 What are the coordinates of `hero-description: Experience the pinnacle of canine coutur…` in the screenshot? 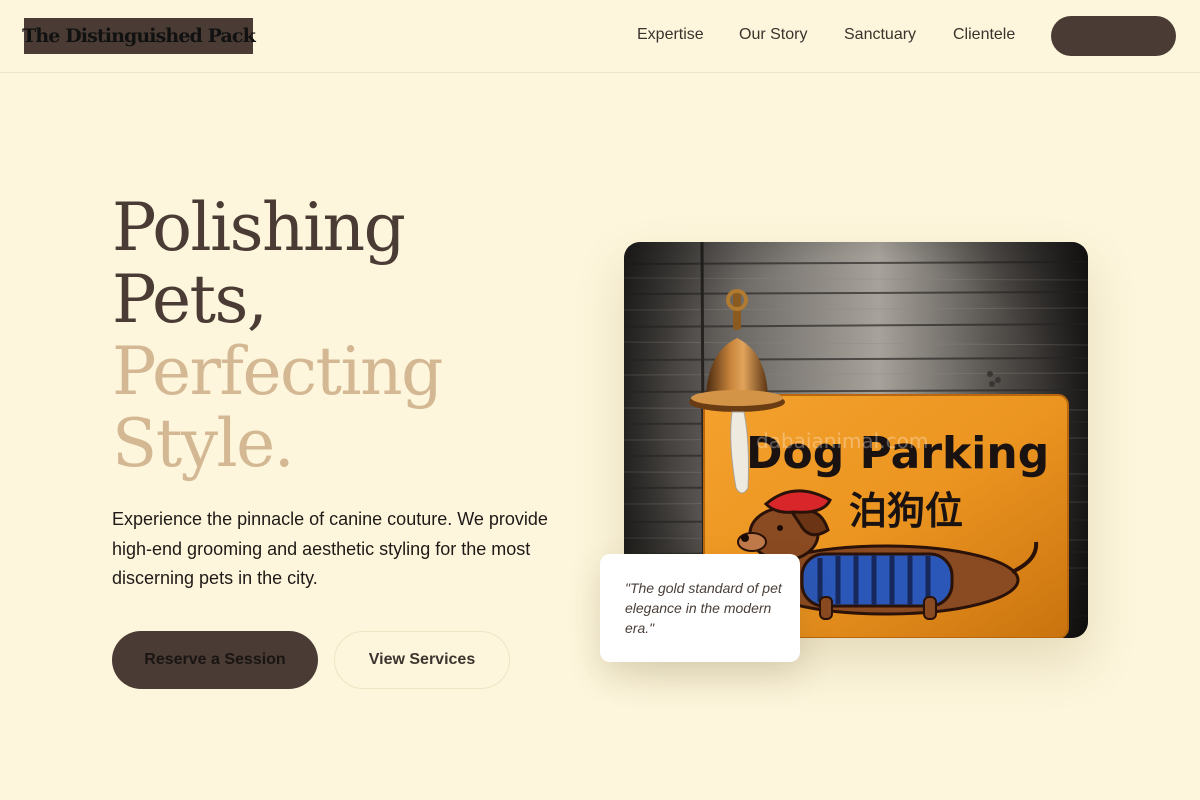 It's located at (330, 548).